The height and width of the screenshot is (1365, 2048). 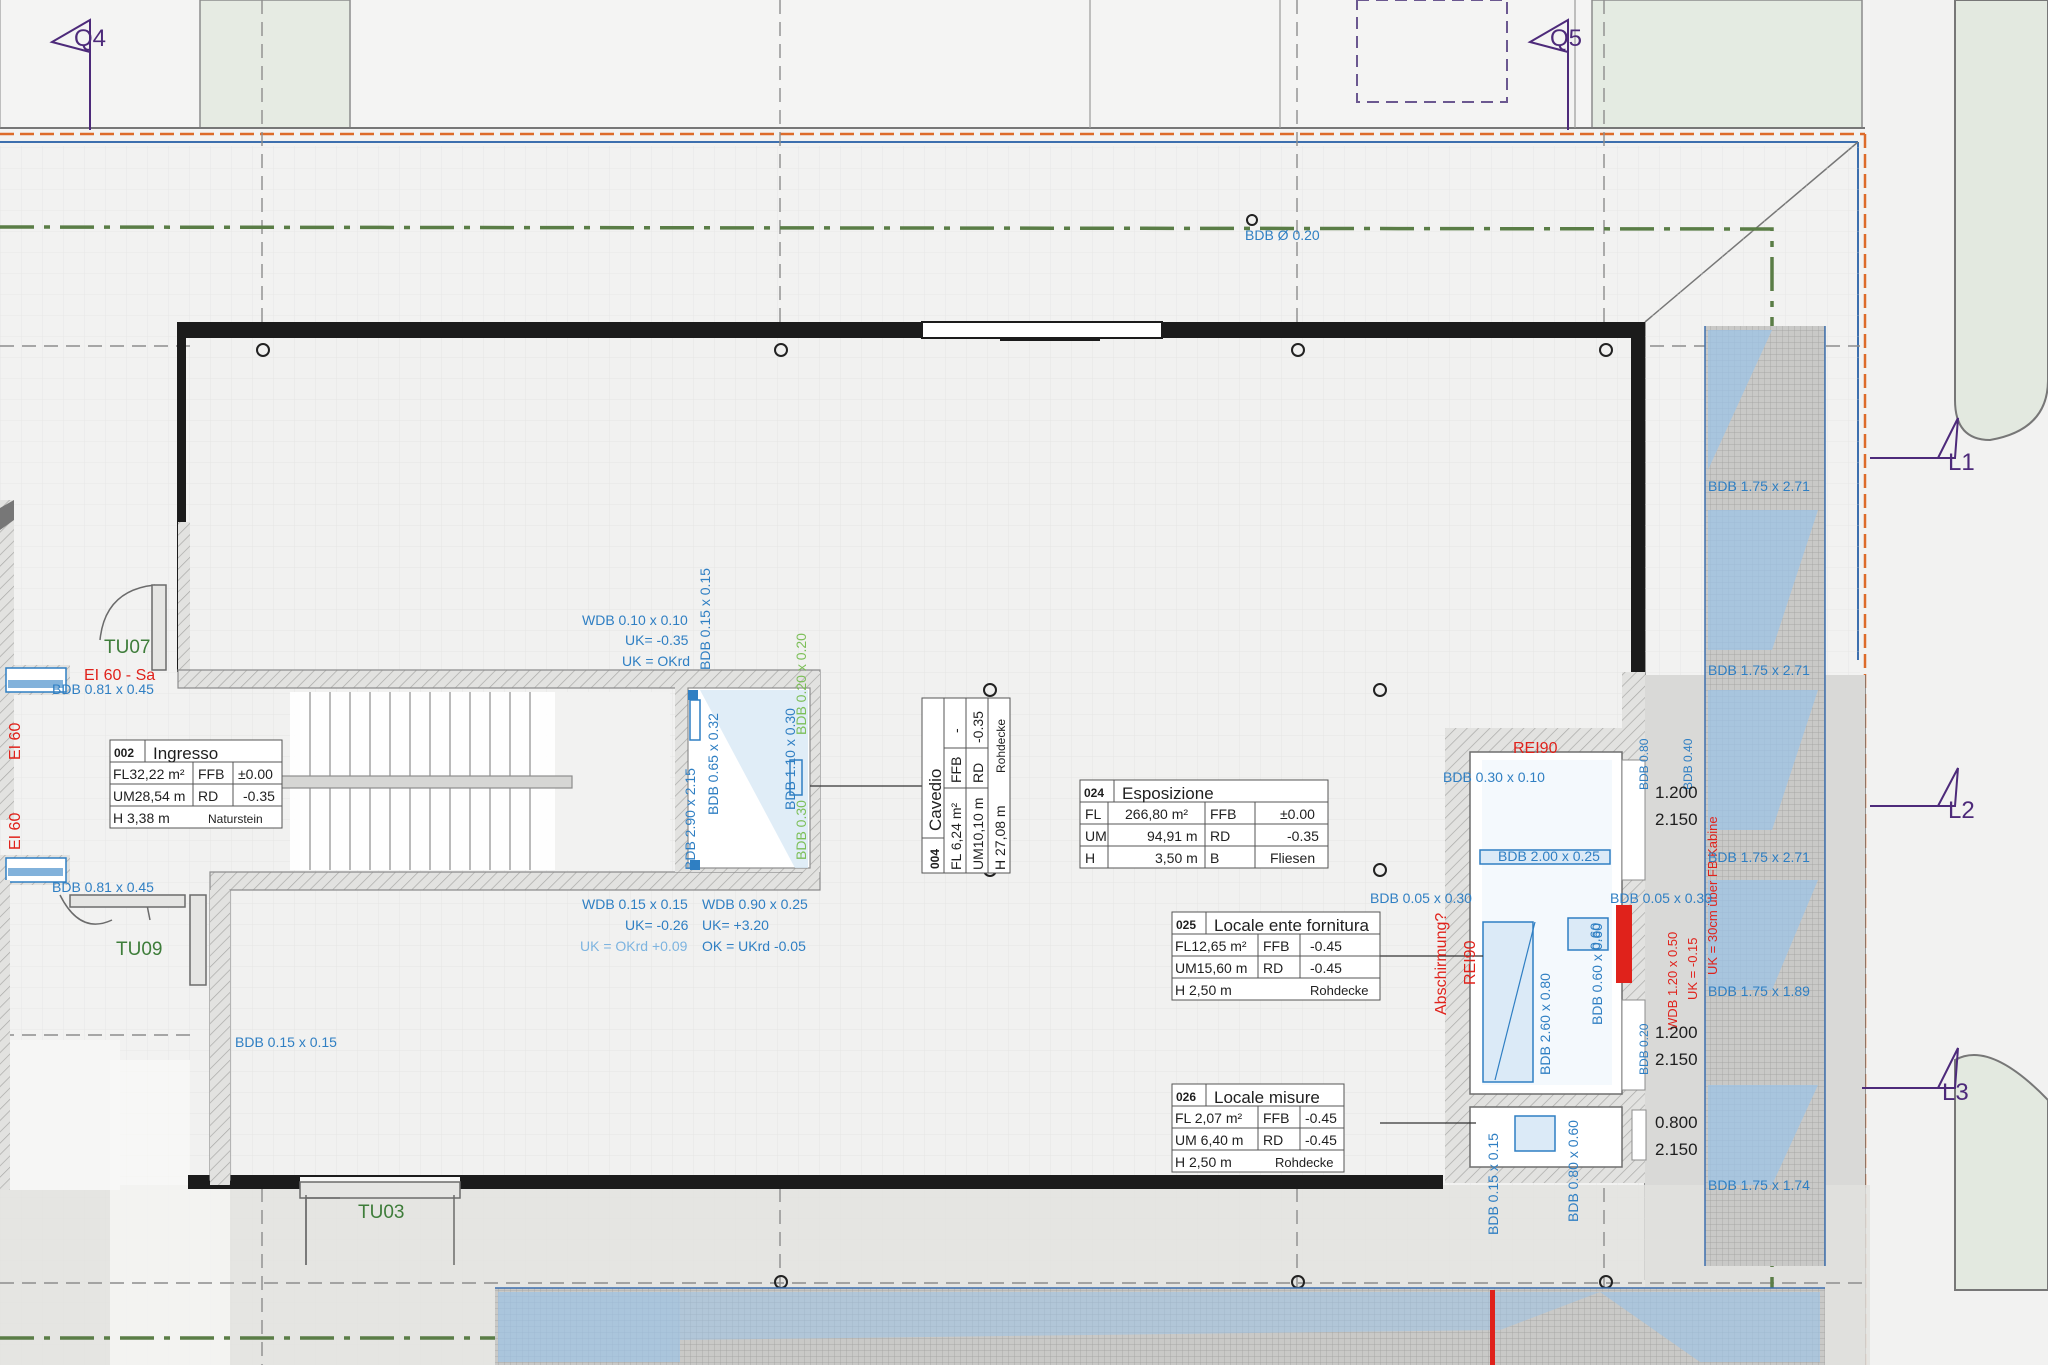 What do you see at coordinates (149, 796) in the screenshot?
I see `room-perimeter: UM28,54 m` at bounding box center [149, 796].